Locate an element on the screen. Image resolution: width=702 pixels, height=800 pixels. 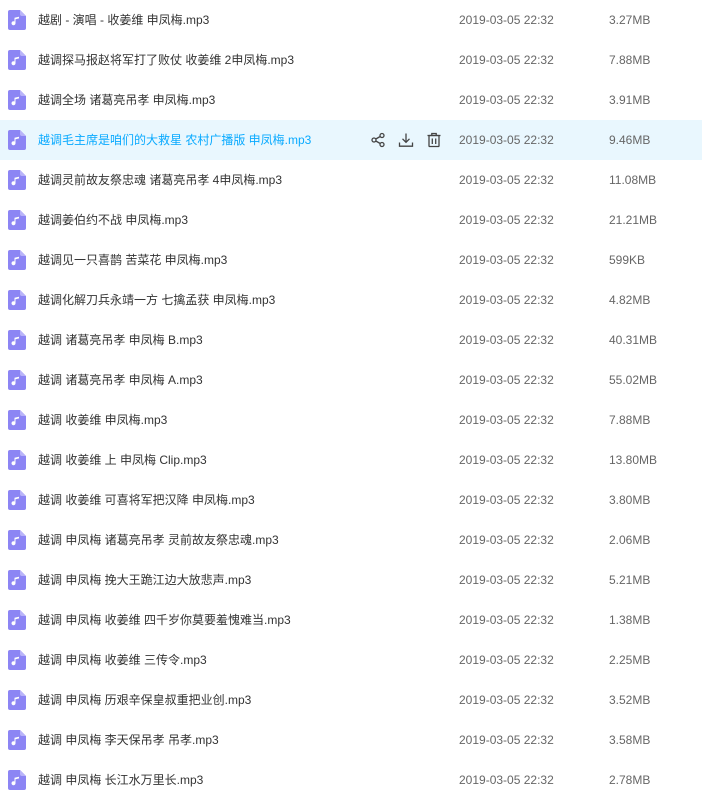
file-size: 40.31MB is located at coordinates (633, 340).